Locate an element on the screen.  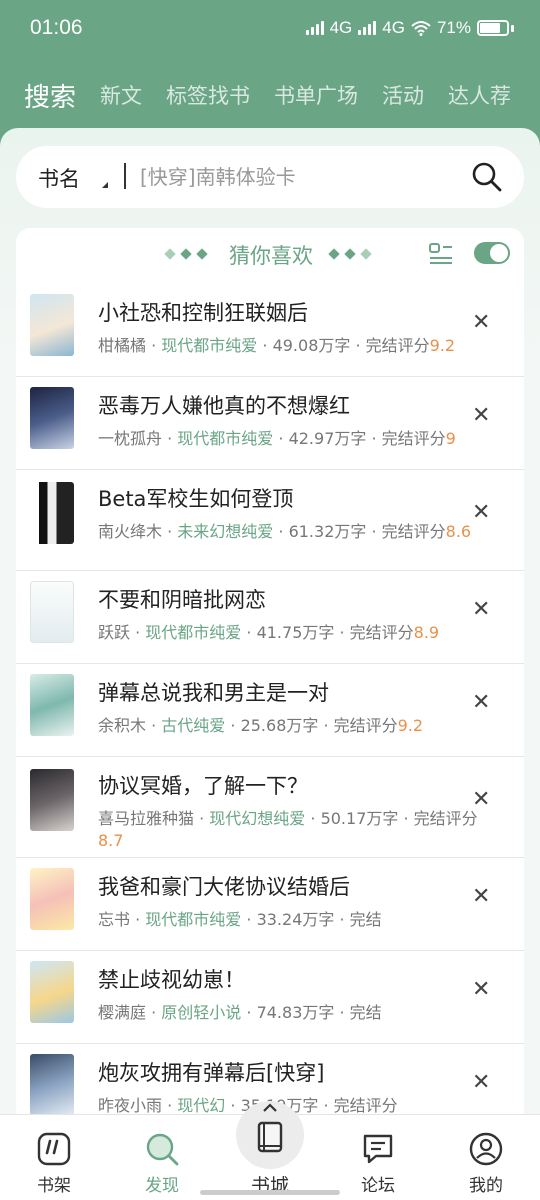
book-title: 弹幕总说我和男主是一对 is located at coordinates (213, 693).